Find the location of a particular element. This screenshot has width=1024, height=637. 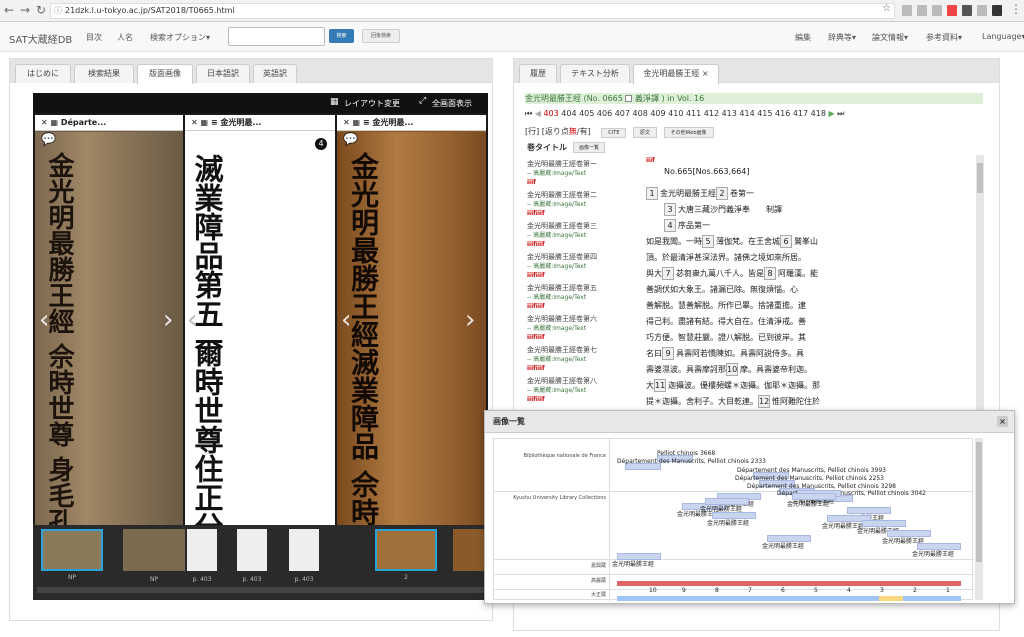

prev-page-icon: ◀ is located at coordinates (538, 113).